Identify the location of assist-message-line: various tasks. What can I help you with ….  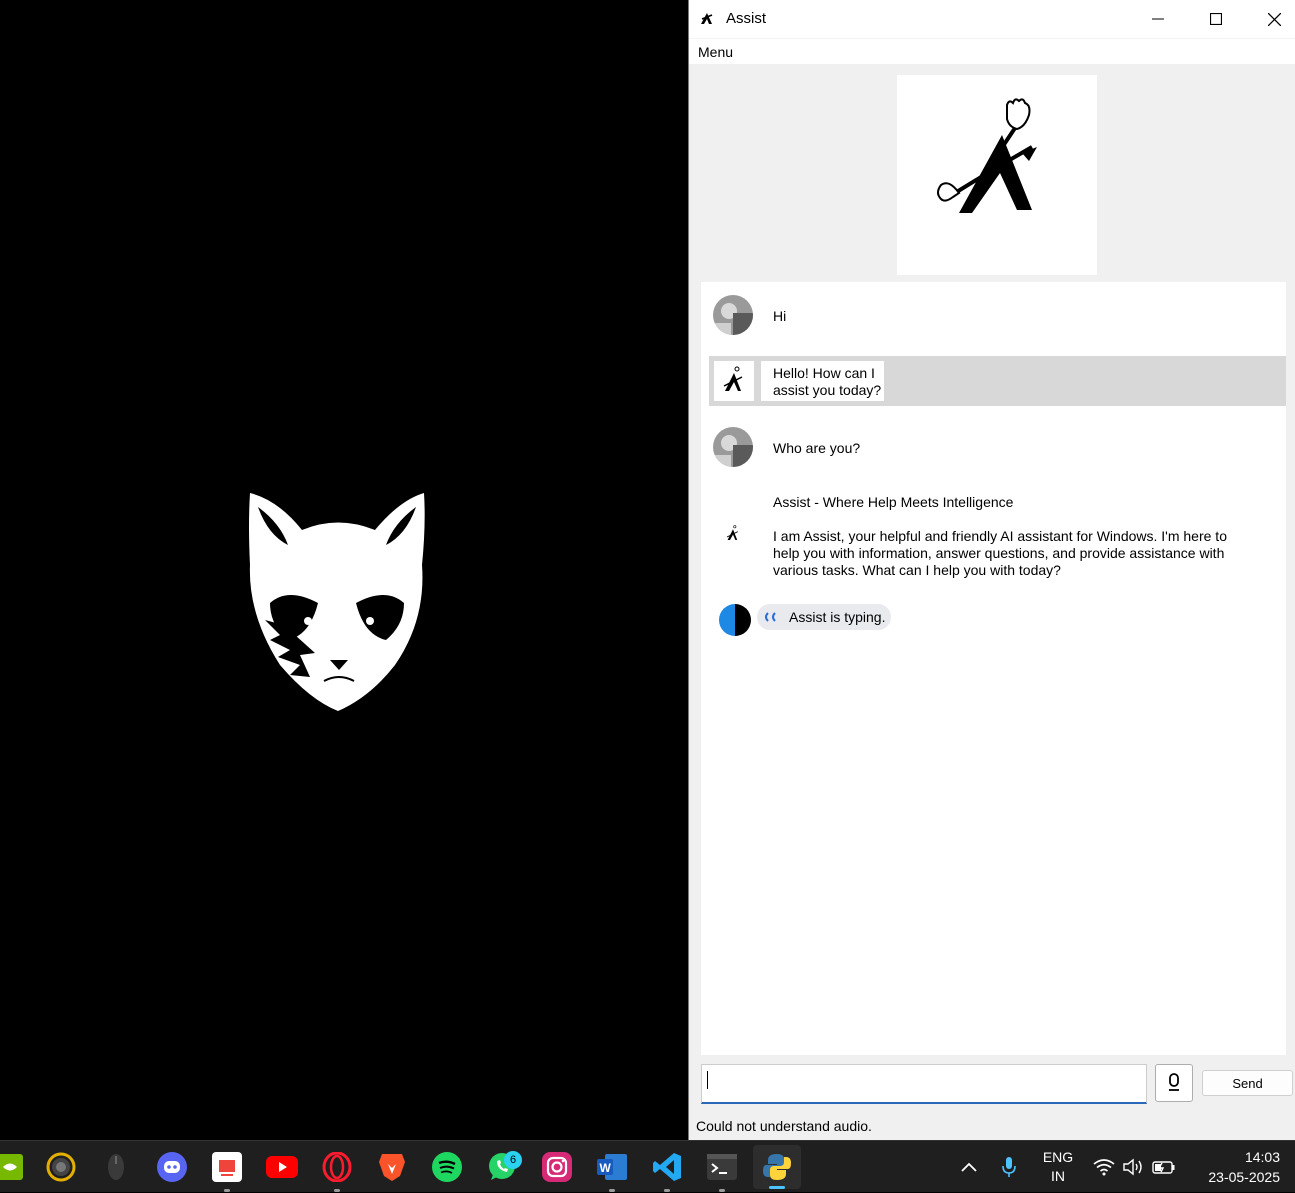
(917, 570).